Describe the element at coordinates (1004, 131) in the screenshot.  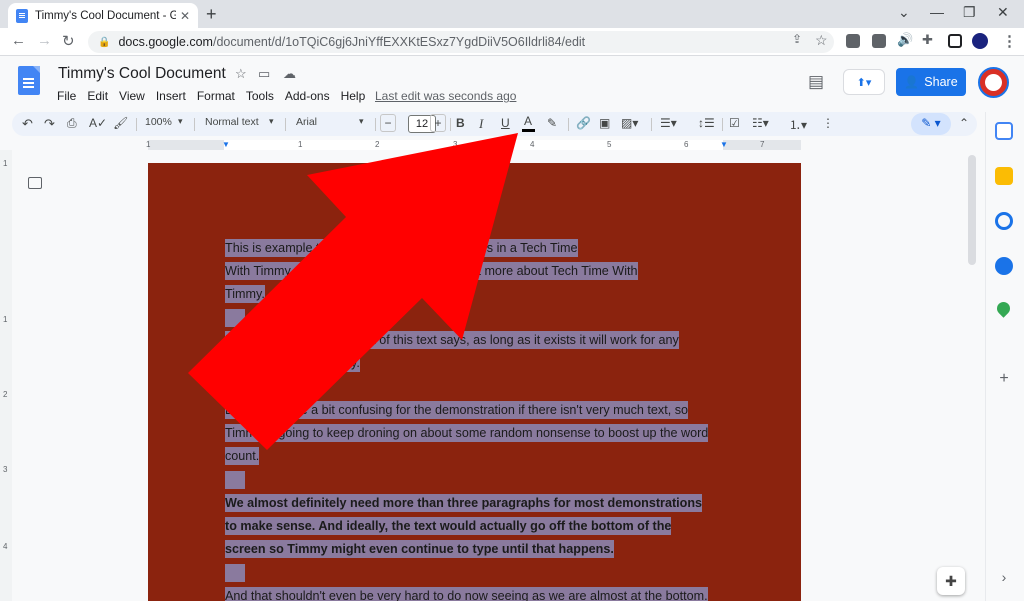
I see `calendar-icon` at that location.